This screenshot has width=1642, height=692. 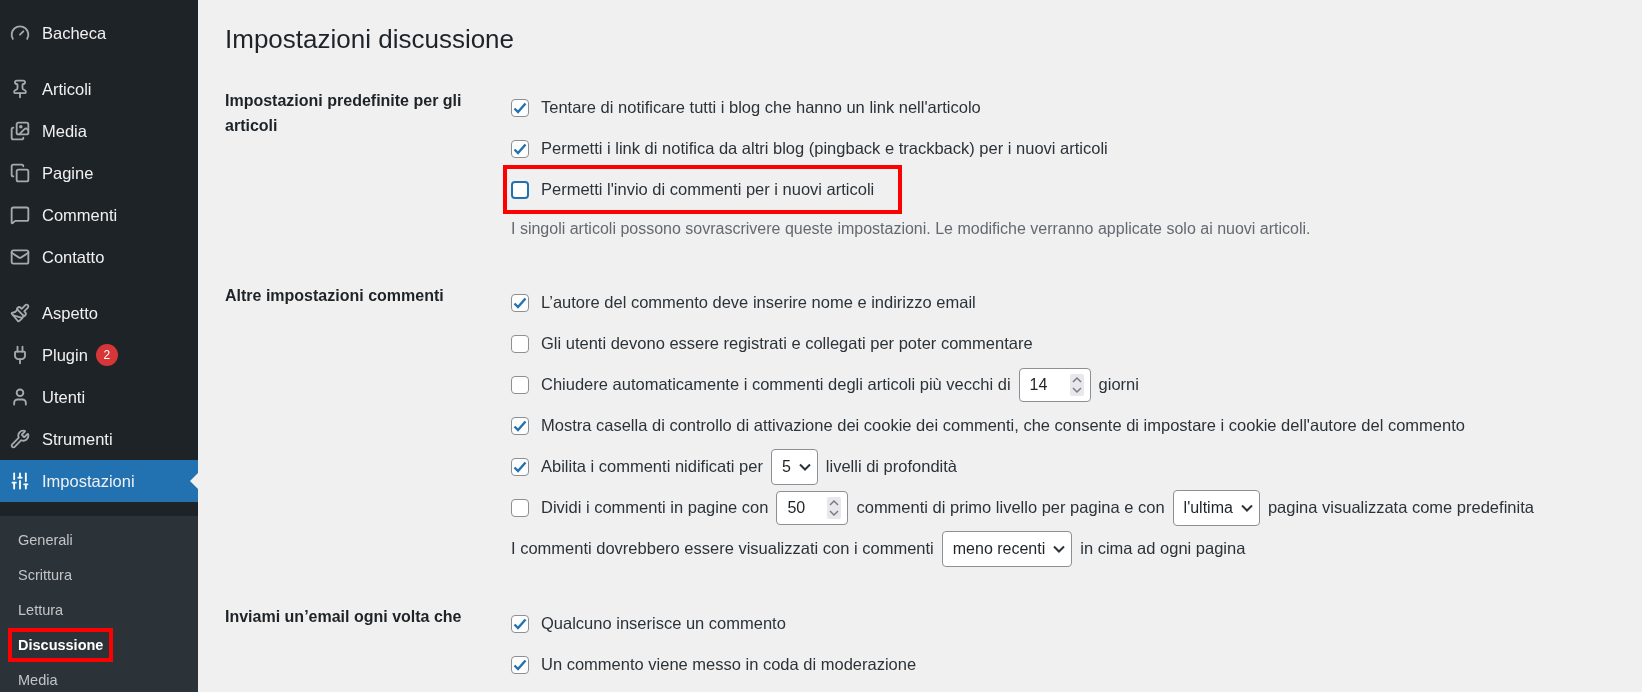 What do you see at coordinates (652, 466) in the screenshot?
I see `option-label: Abilita i commenti nidificati per` at bounding box center [652, 466].